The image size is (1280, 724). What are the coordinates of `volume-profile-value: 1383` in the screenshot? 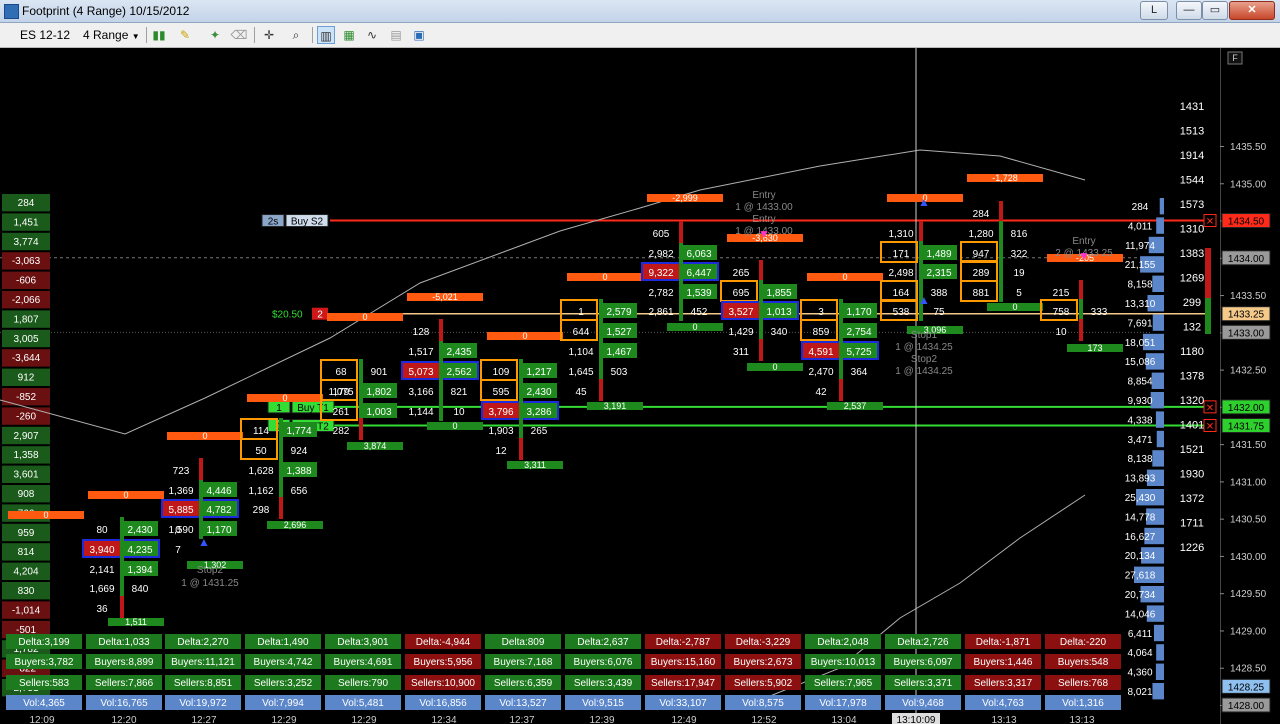 It's located at (1192, 254).